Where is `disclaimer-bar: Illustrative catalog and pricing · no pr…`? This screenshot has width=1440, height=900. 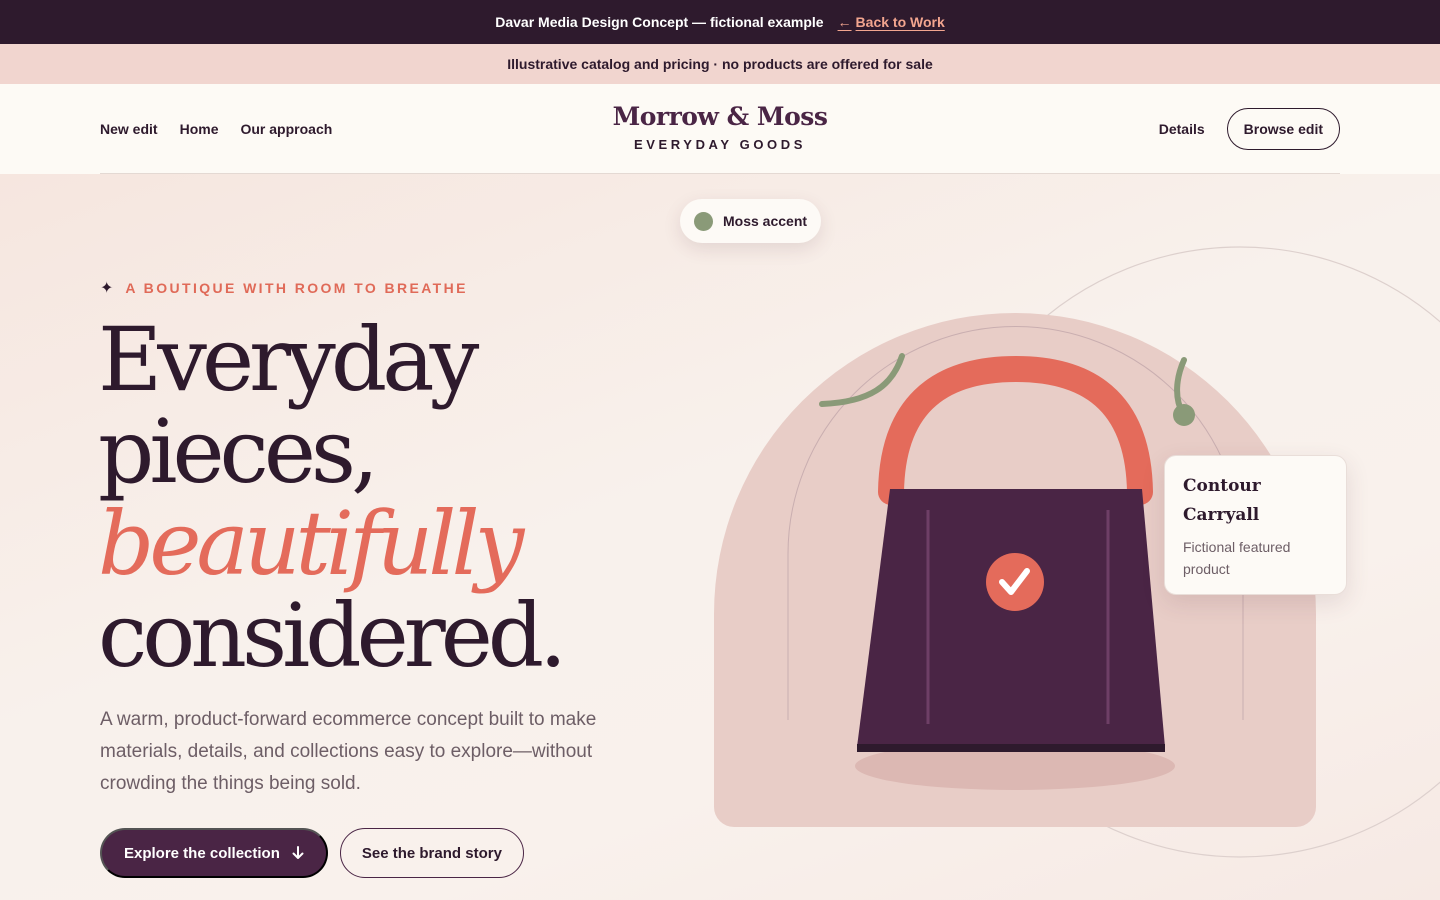
disclaimer-bar: Illustrative catalog and pricing · no pr… is located at coordinates (720, 64).